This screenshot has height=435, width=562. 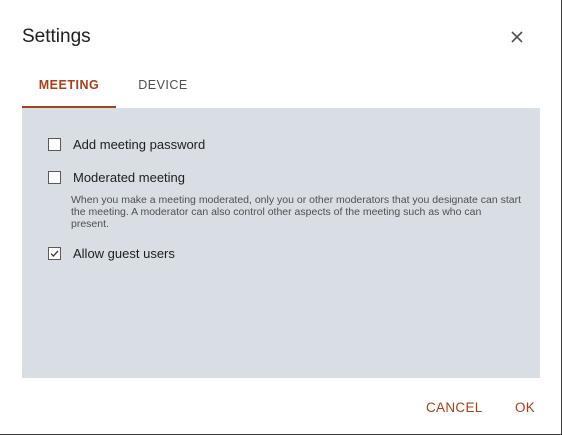 What do you see at coordinates (54, 177) in the screenshot?
I see `moderated-meeting-checkbox` at bounding box center [54, 177].